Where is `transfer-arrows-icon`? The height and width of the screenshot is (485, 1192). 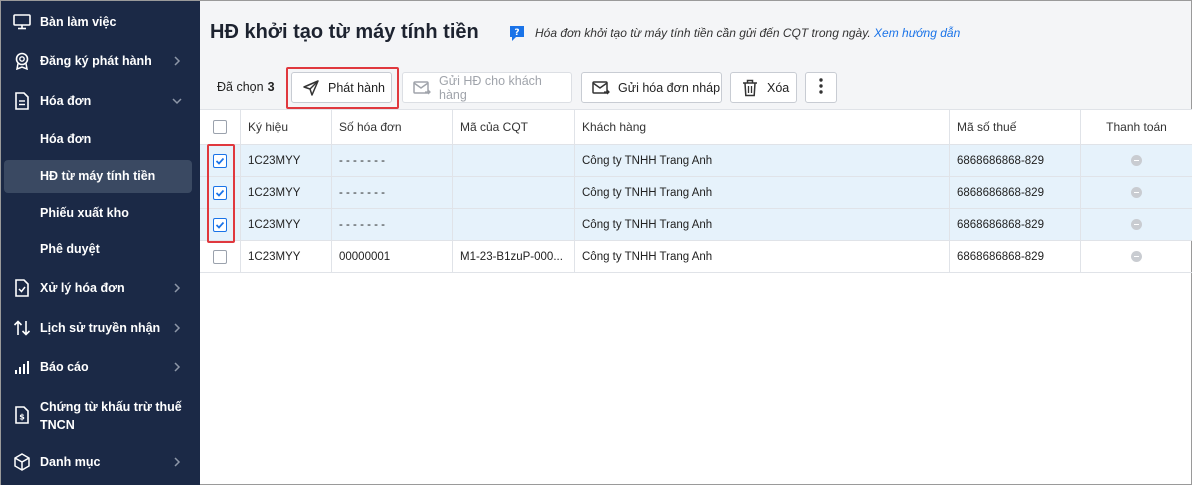
transfer-arrows-icon is located at coordinates (22, 328).